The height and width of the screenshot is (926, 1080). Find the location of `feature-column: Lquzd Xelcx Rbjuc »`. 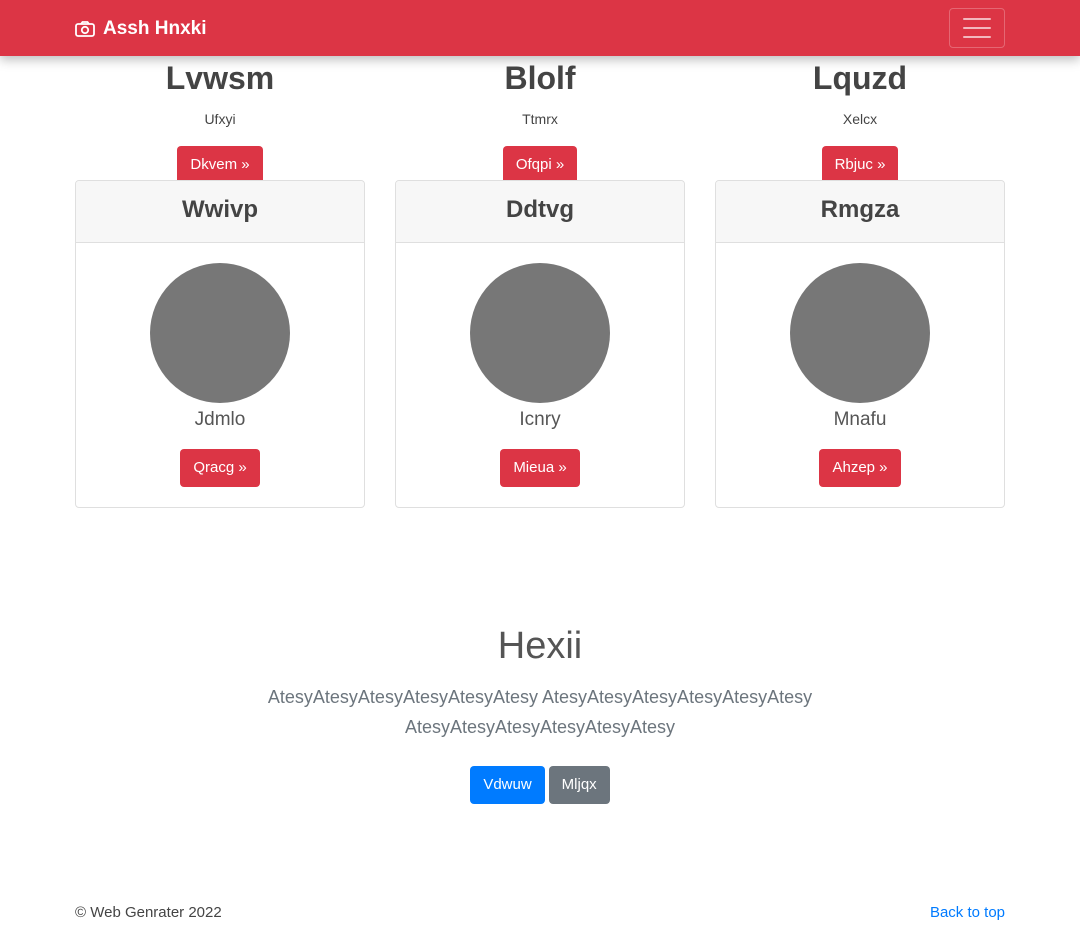

feature-column: Lquzd Xelcx Rbjuc » is located at coordinates (860, 121).